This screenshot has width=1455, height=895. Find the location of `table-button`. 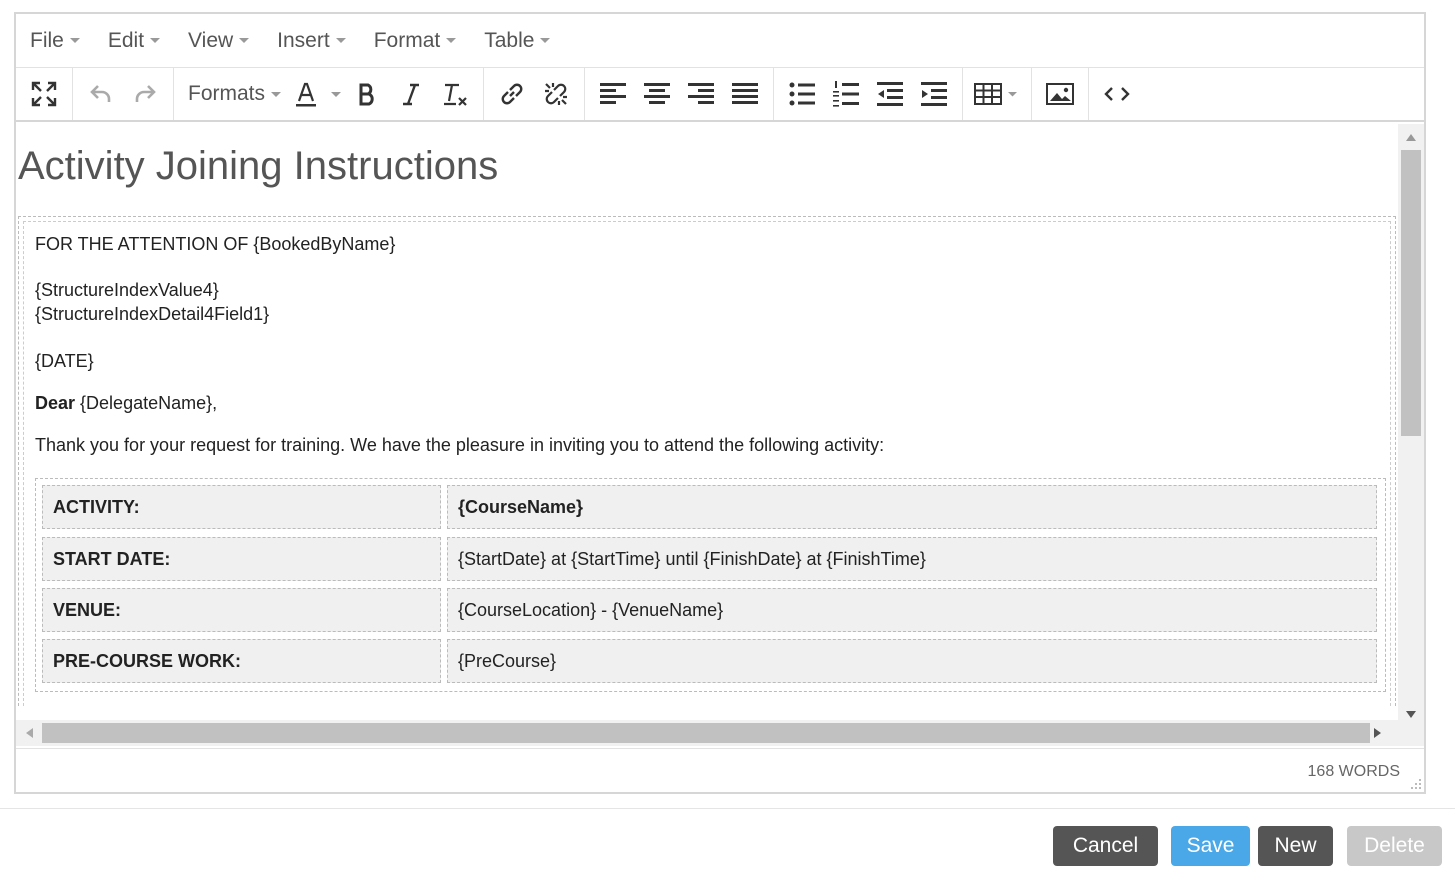

table-button is located at coordinates (997, 94).